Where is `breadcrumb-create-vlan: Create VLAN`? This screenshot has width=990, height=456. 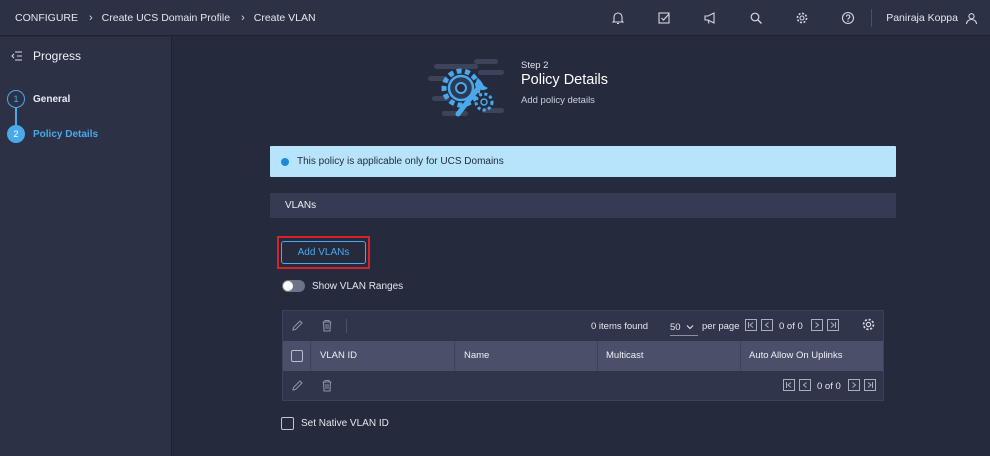 breadcrumb-create-vlan: Create VLAN is located at coordinates (284, 17).